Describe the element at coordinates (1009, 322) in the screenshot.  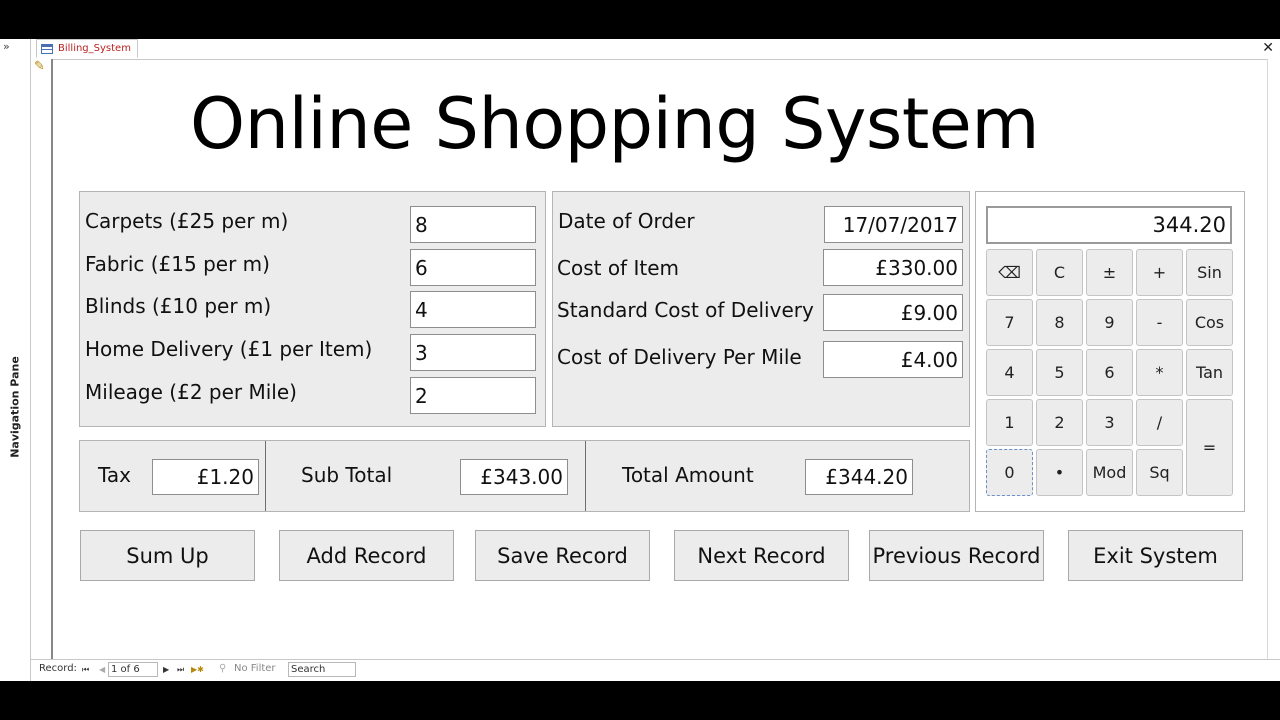
I see `calc-7-button: 7` at that location.